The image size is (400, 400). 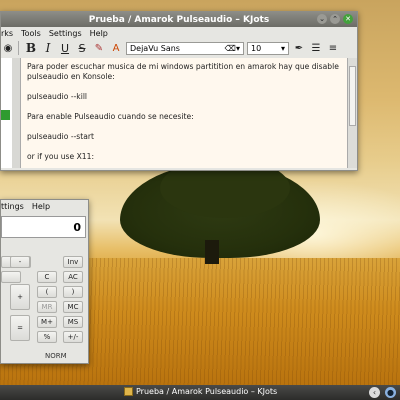 What do you see at coordinates (99, 48) in the screenshot?
I see `format-painter-icon: ✎` at bounding box center [99, 48].